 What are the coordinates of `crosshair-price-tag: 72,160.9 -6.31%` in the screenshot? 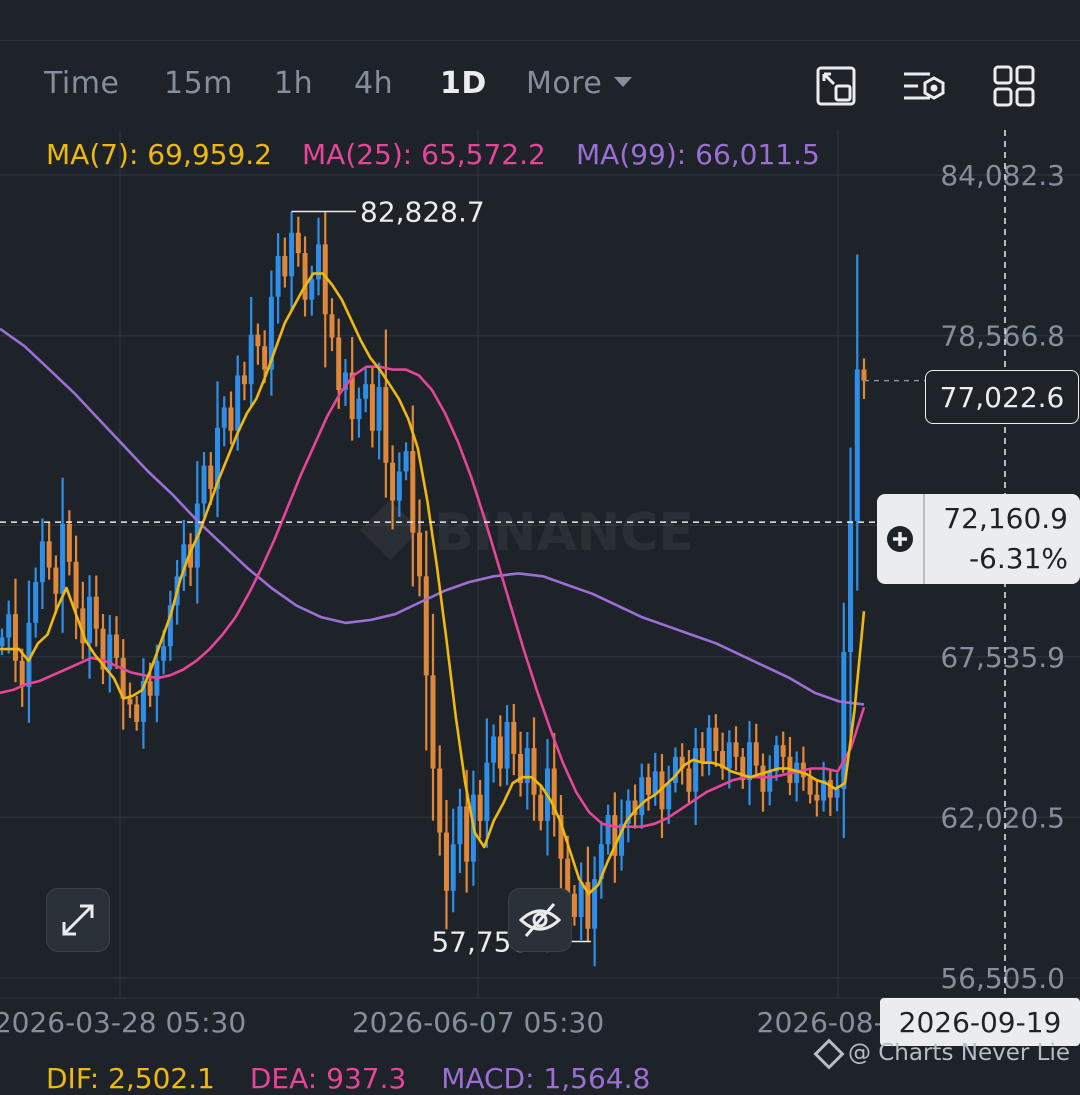 It's located at (978, 539).